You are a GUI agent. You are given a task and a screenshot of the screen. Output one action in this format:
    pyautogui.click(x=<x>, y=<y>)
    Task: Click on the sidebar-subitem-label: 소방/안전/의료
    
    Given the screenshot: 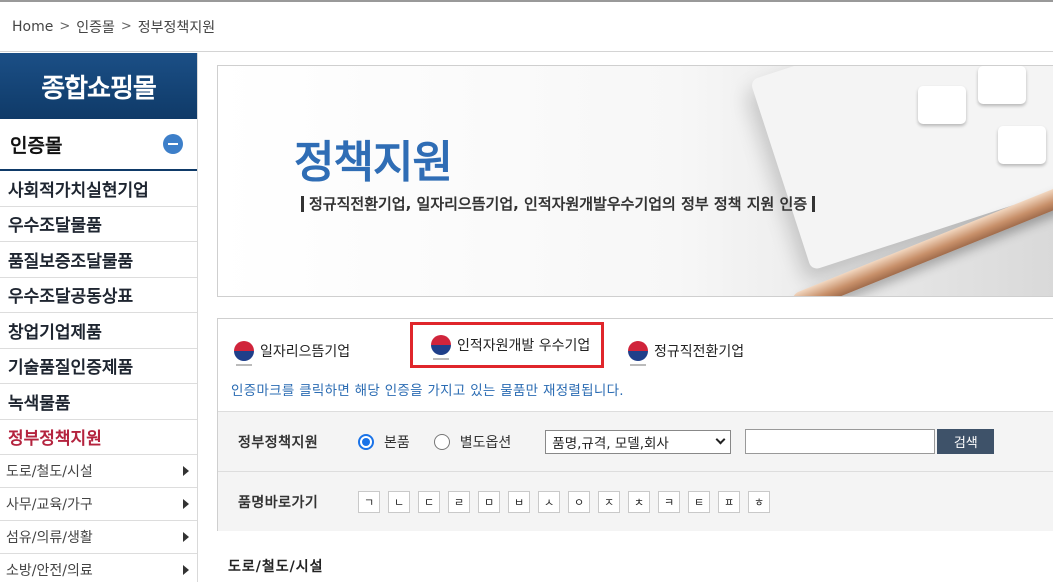 What is the action you would take?
    pyautogui.click(x=49, y=571)
    